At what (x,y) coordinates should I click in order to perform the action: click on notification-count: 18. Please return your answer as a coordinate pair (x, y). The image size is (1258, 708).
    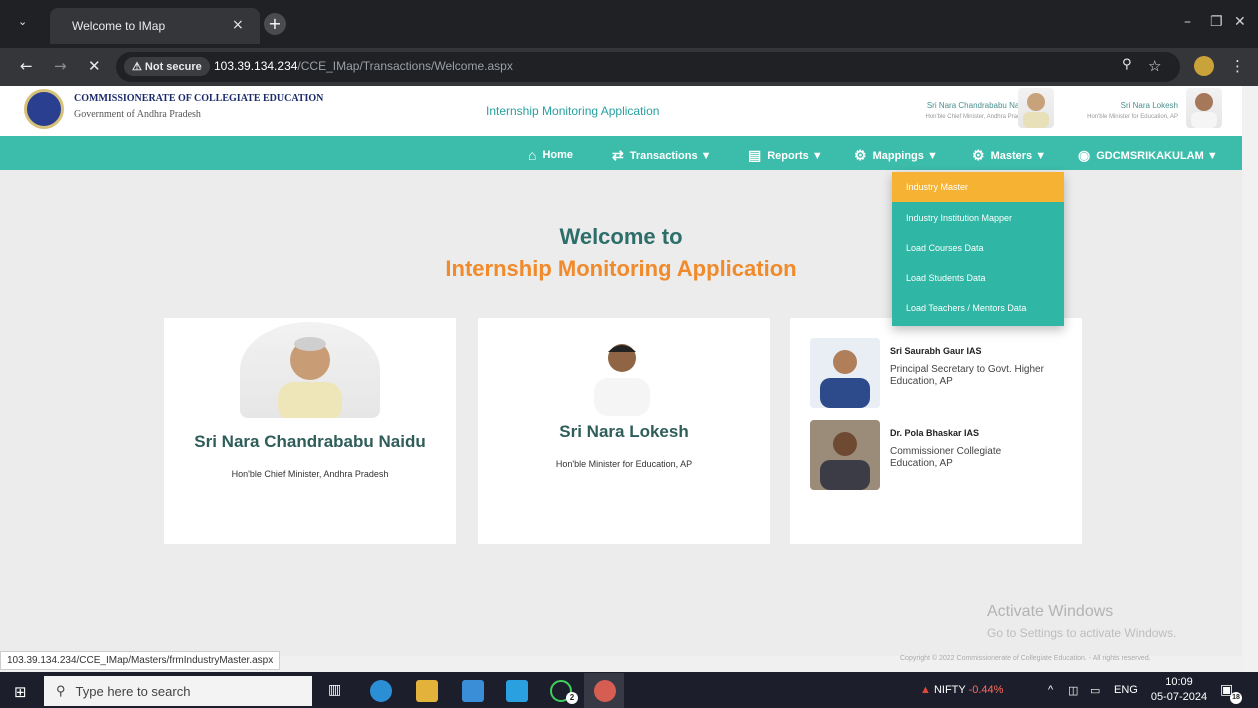
    Looking at the image, I should click on (1236, 698).